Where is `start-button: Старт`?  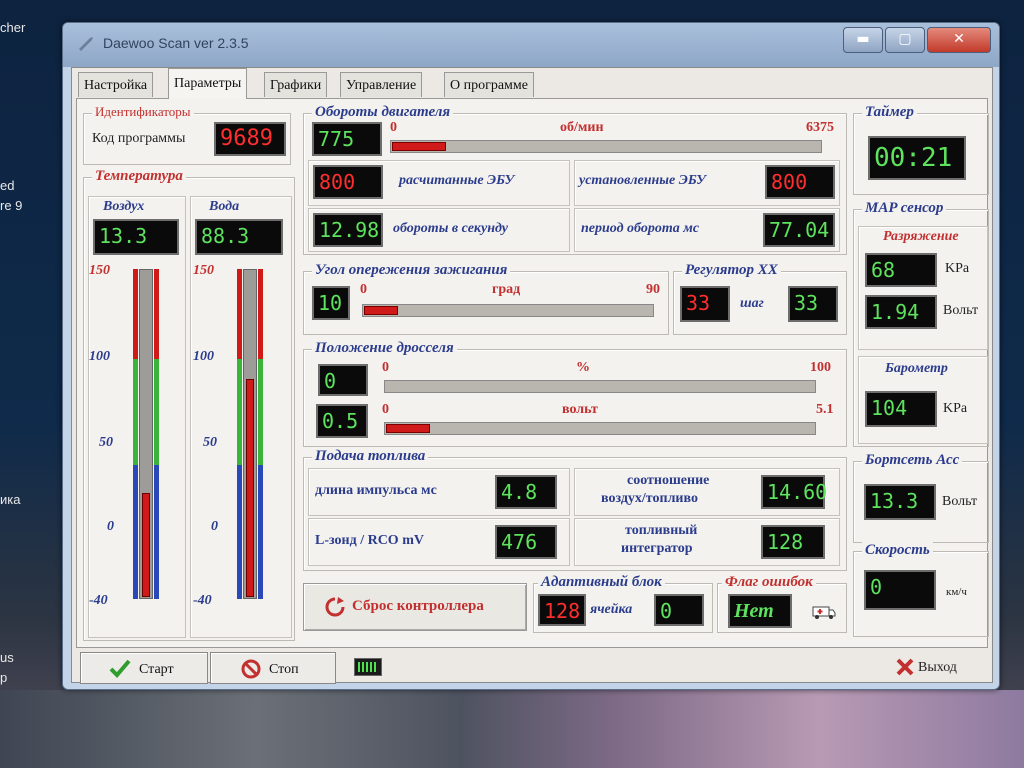 start-button: Старт is located at coordinates (144, 668).